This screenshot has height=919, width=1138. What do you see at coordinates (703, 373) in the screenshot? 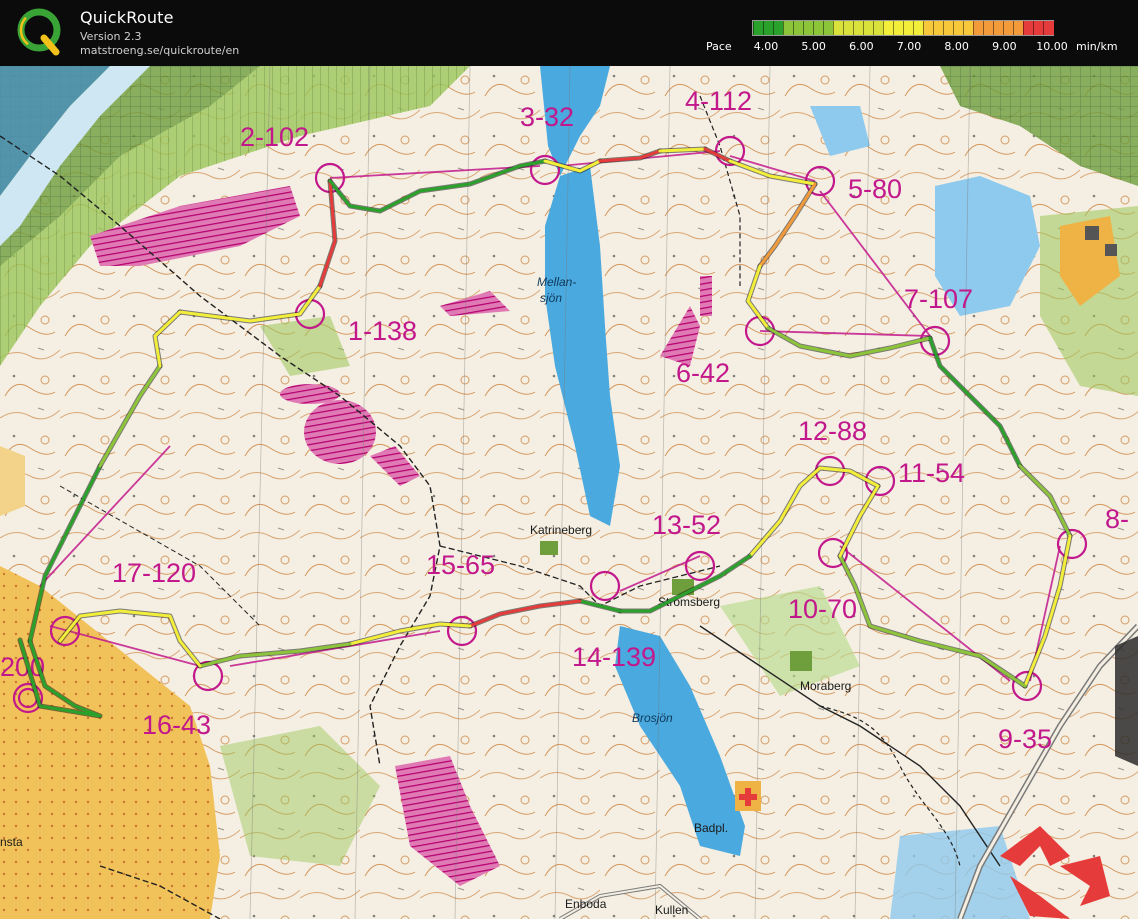
I see `control-label-6: 6-42` at bounding box center [703, 373].